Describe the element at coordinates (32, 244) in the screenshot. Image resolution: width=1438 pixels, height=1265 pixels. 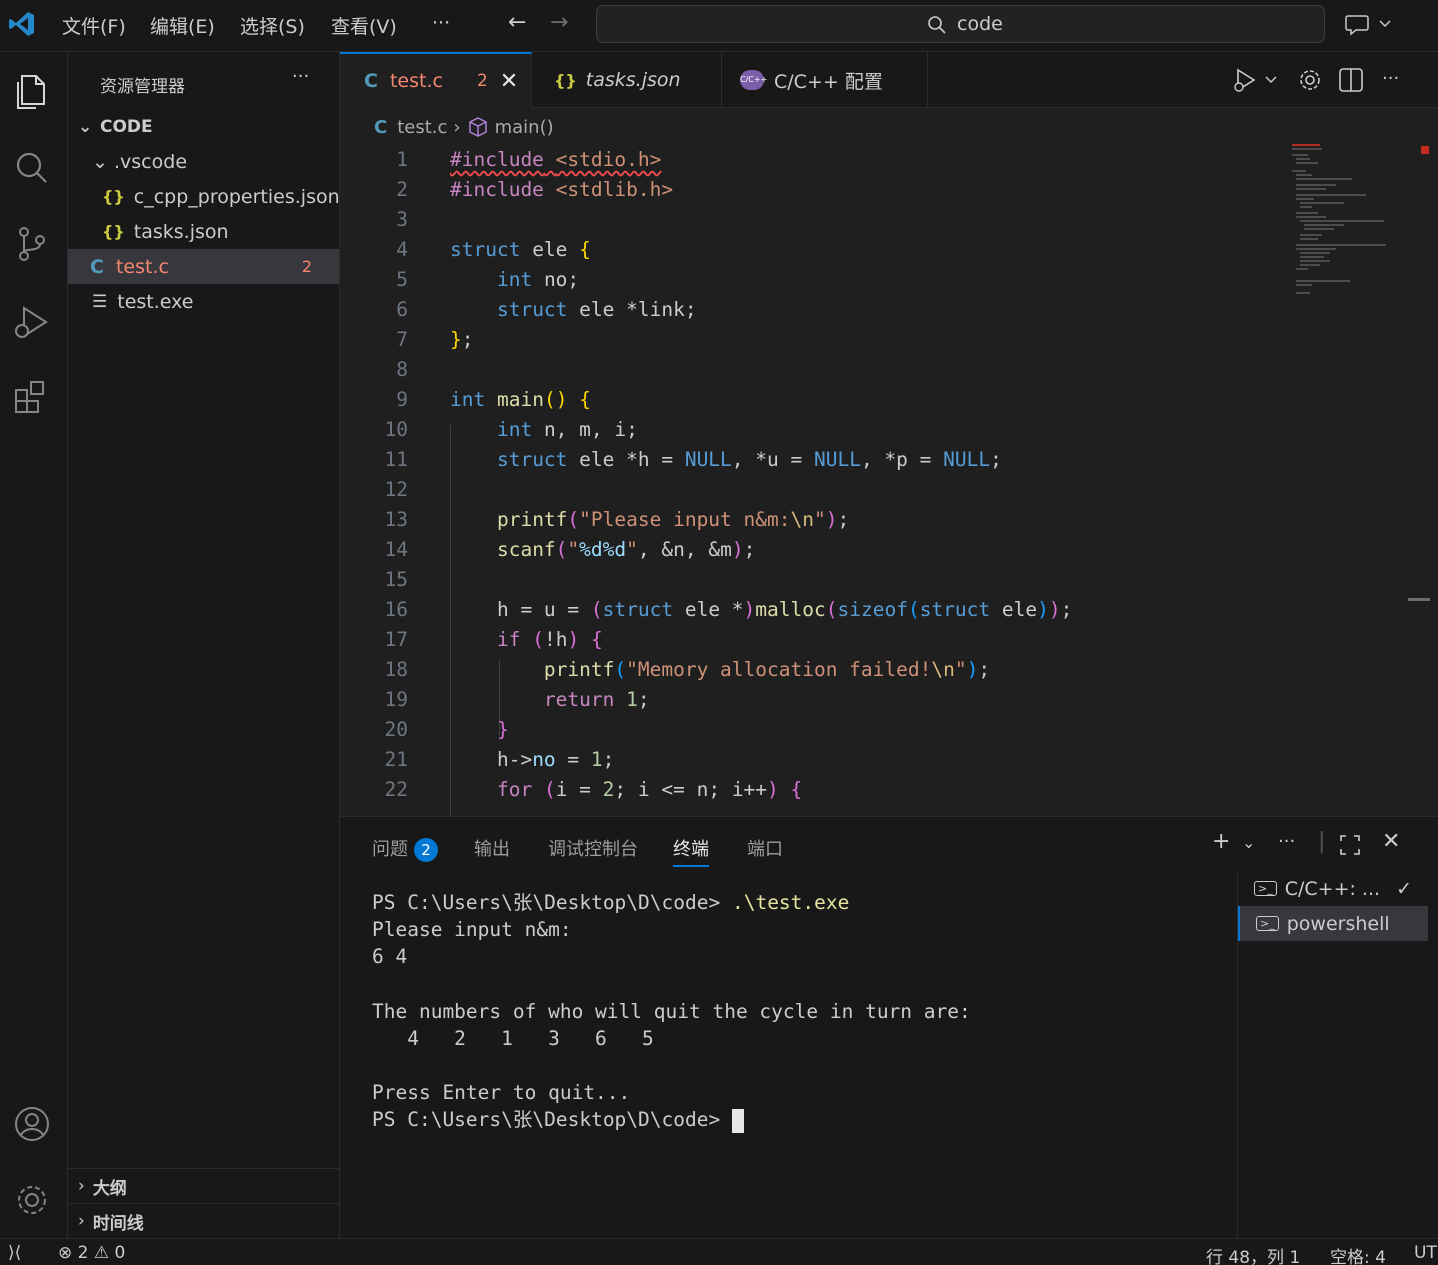
I see `source-control-icon` at that location.